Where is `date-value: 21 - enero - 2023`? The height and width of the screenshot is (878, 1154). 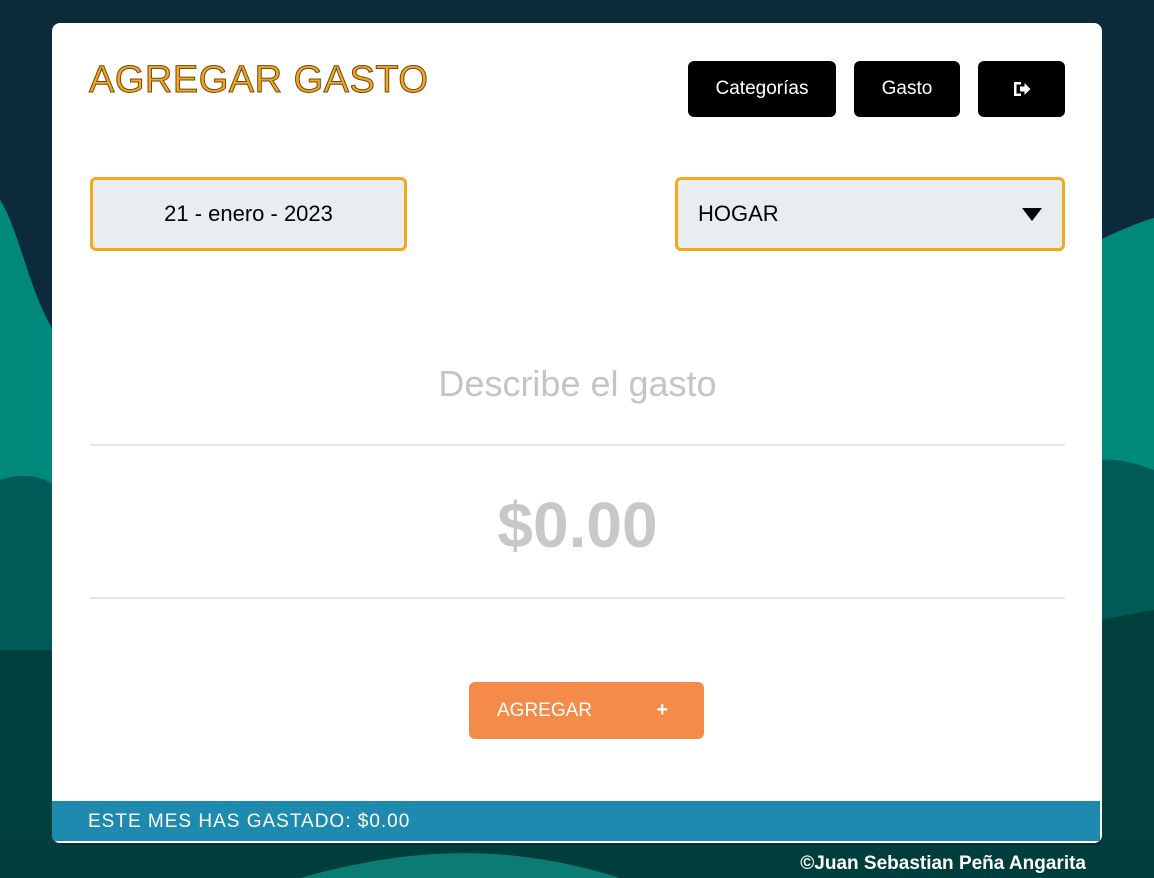
date-value: 21 - enero - 2023 is located at coordinates (248, 213).